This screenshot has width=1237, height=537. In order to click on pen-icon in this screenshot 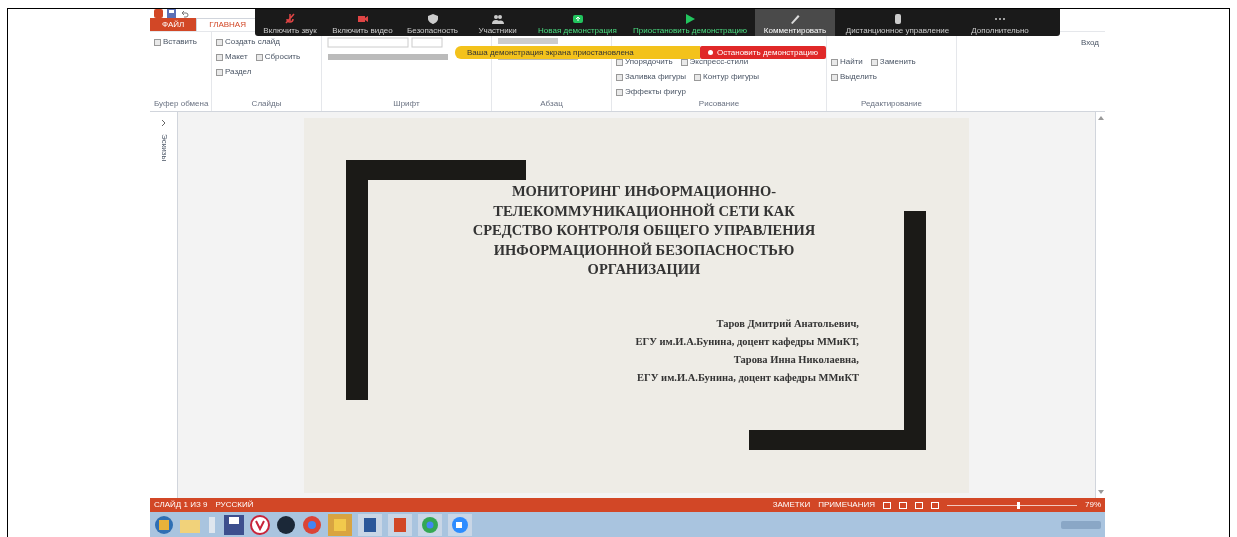, I will do `click(795, 19)`.